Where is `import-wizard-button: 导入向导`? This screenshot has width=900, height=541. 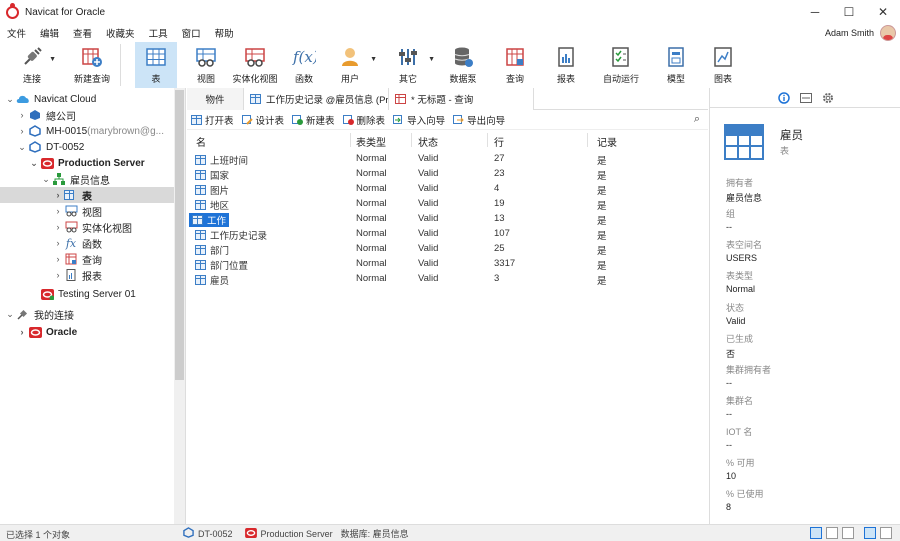 import-wizard-button: 导入向导 is located at coordinates (419, 120).